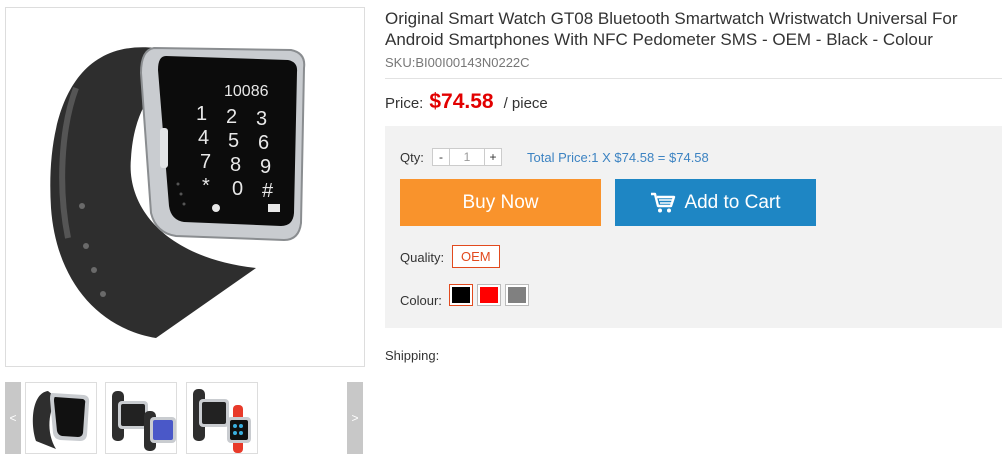 This screenshot has height=457, width=1002. I want to click on svg-text: 7, so click(205, 162).